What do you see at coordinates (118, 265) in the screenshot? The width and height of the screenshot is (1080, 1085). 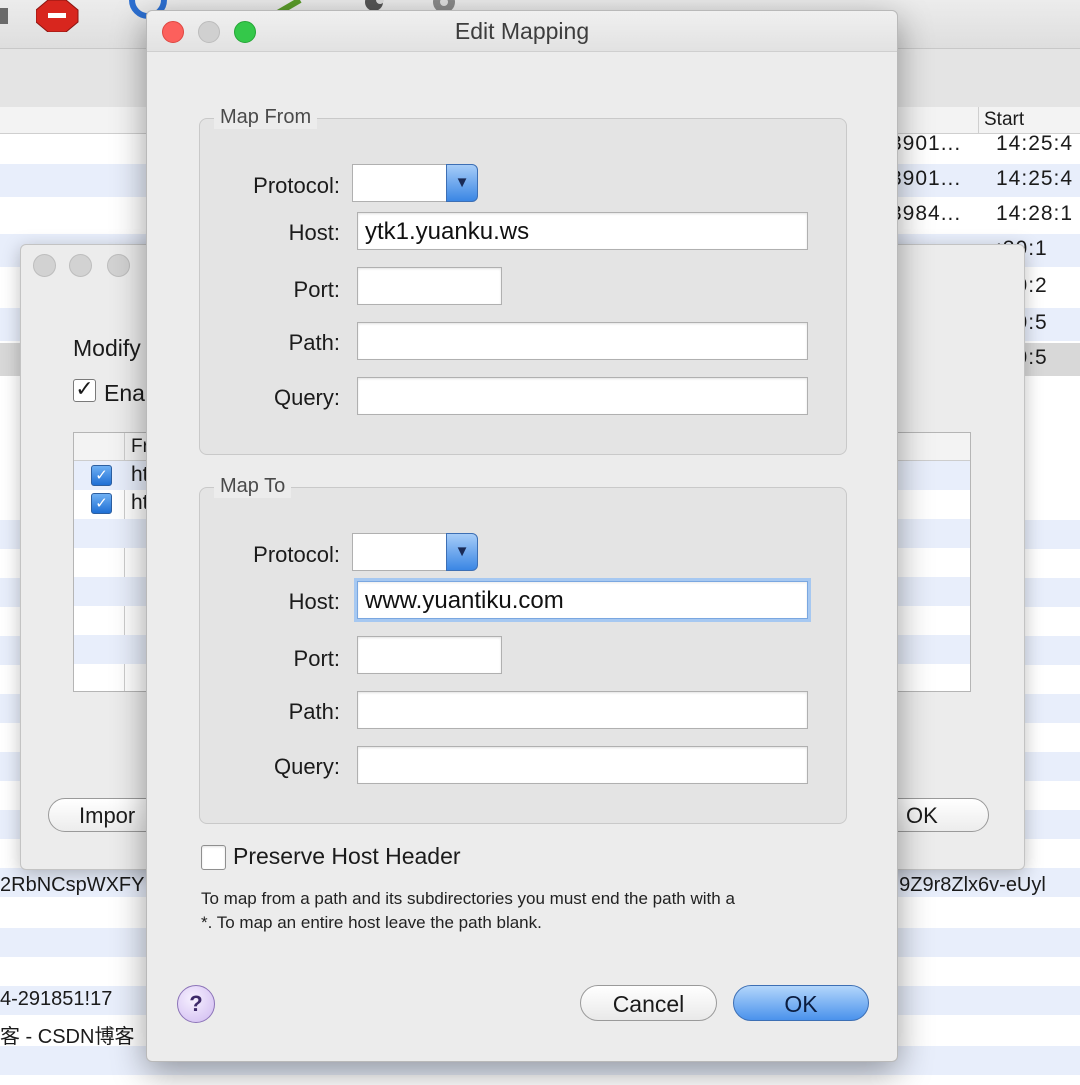 I see `inactive-zoom-button` at bounding box center [118, 265].